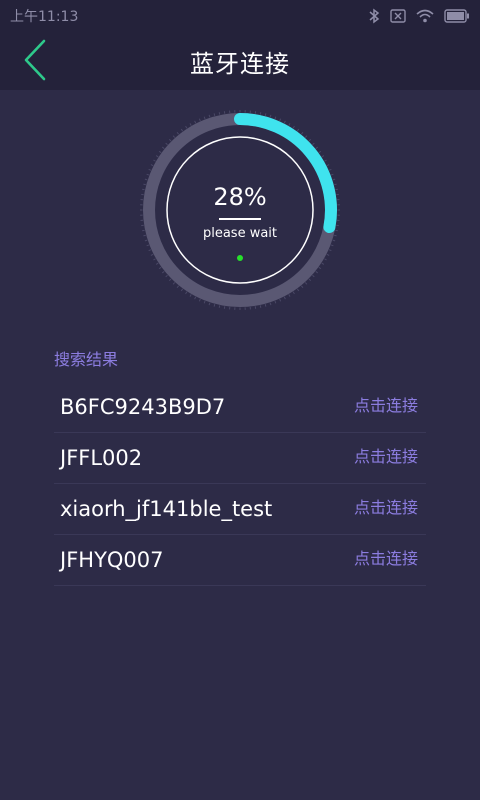 This screenshot has width=480, height=800. Describe the element at coordinates (240, 197) in the screenshot. I see `progress-percent: 28%` at that location.